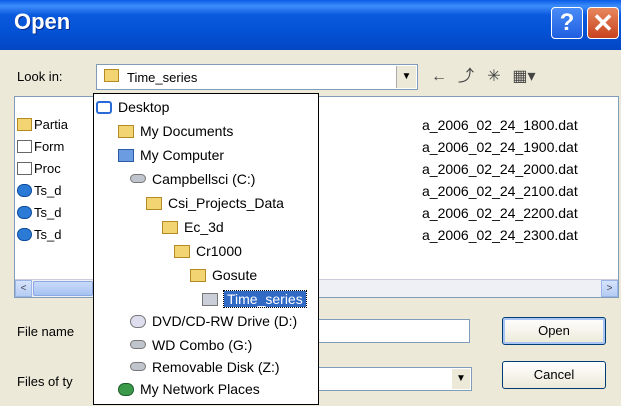 This screenshot has width=621, height=406. Describe the element at coordinates (104, 107) in the screenshot. I see `desktop-icon` at that location.